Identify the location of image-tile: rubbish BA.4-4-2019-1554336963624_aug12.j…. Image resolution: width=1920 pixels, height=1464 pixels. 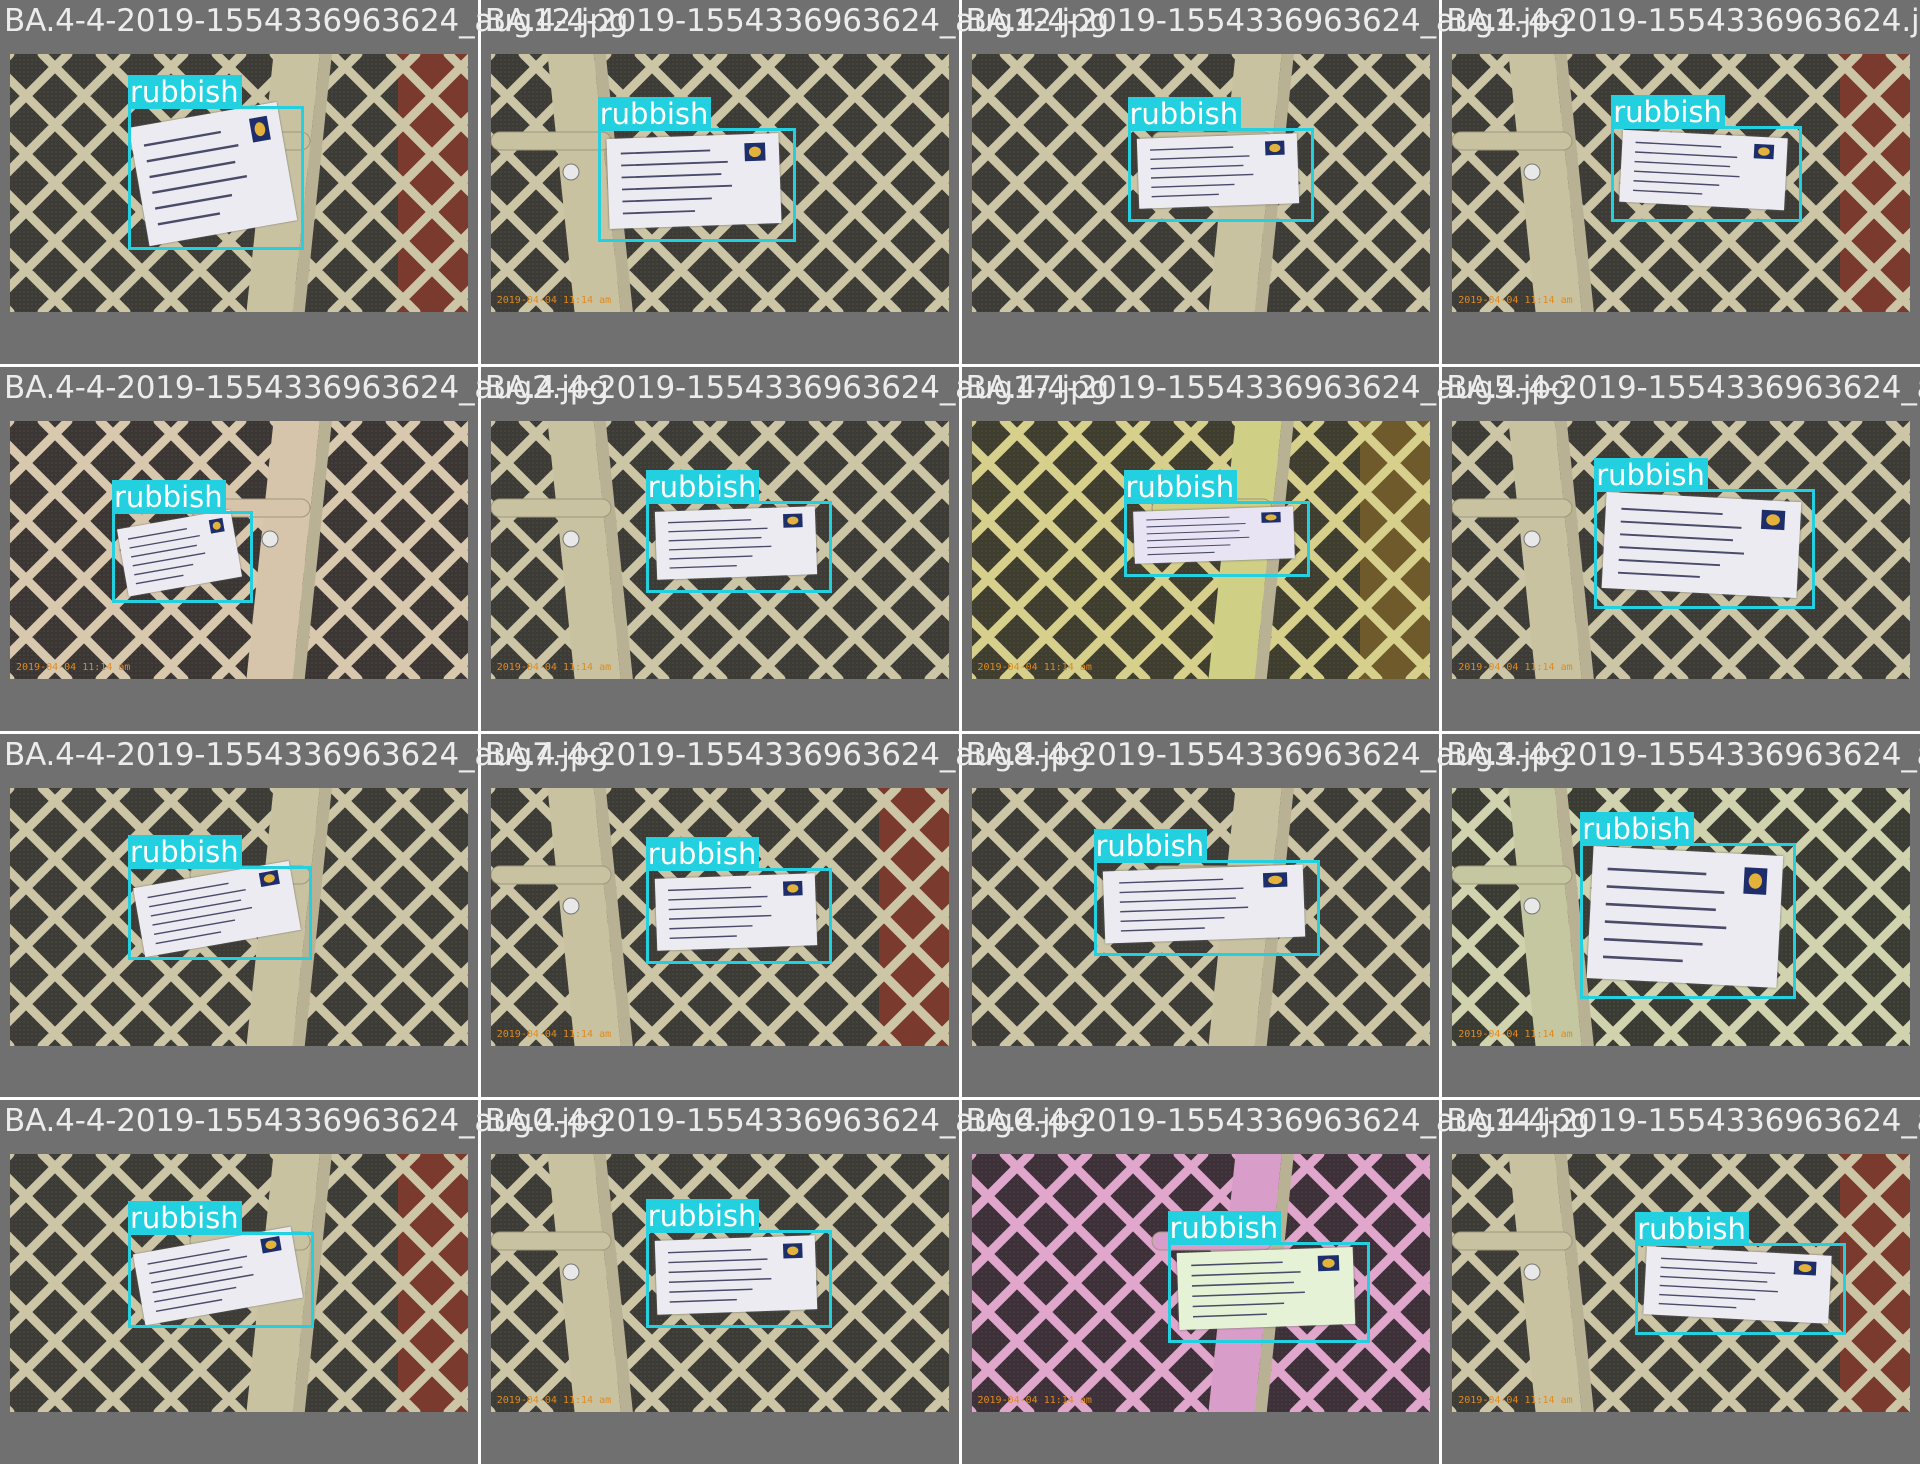
(314, 182).